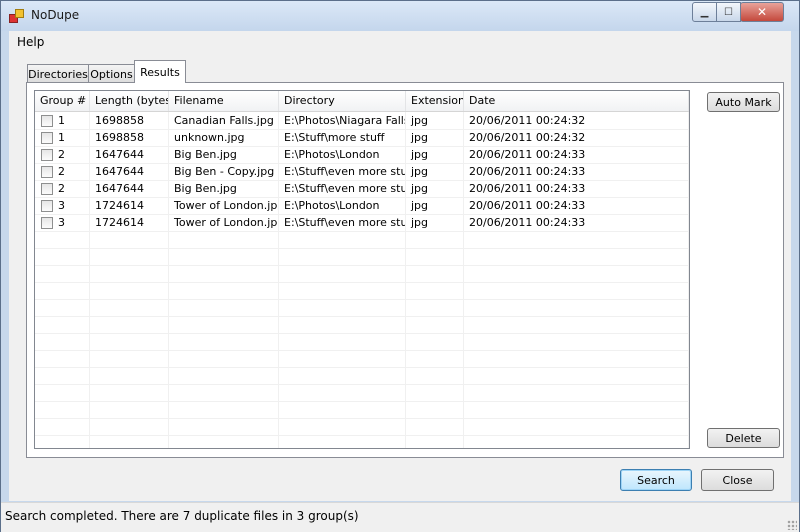  What do you see at coordinates (129, 101) in the screenshot?
I see `column-header-length: Length (bytes)` at bounding box center [129, 101].